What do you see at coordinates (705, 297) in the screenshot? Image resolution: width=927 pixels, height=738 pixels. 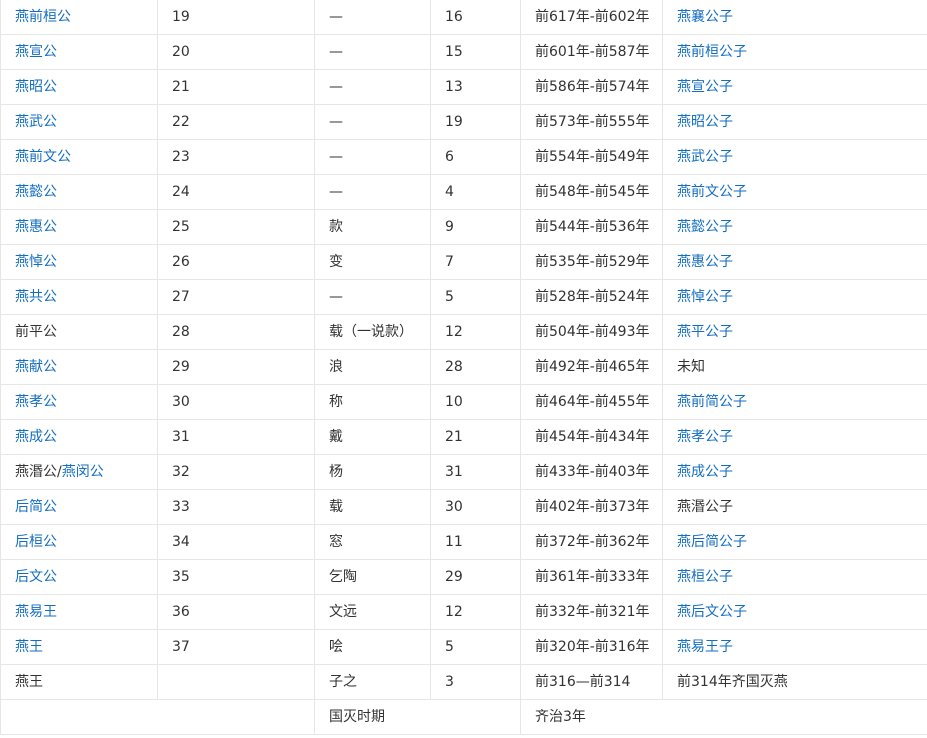 I see `ruler-relation-link: 燕悼公子` at bounding box center [705, 297].